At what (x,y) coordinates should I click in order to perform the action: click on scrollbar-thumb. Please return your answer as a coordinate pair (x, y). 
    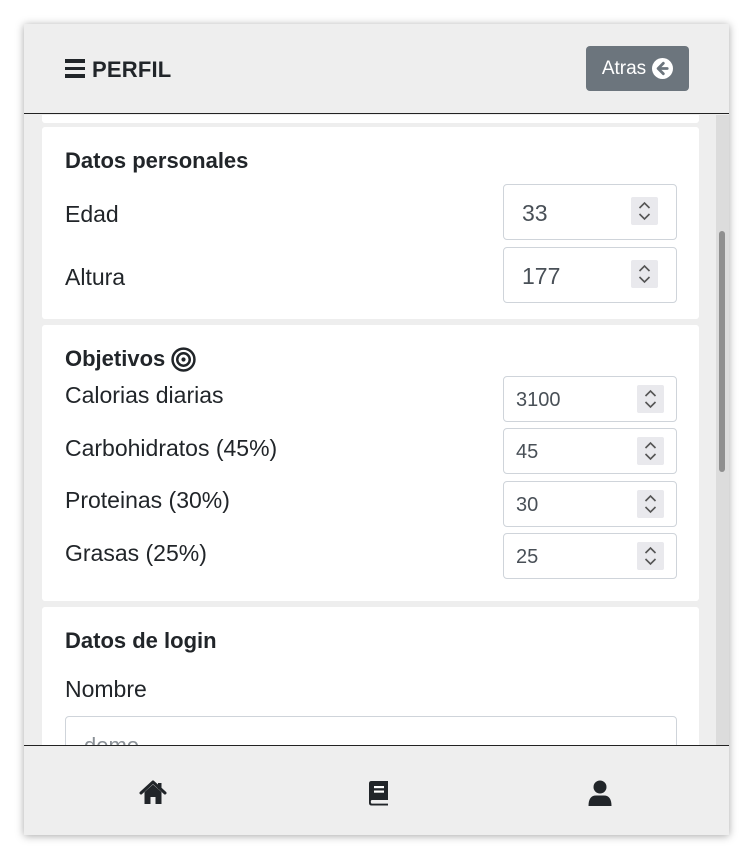
    Looking at the image, I should click on (722, 351).